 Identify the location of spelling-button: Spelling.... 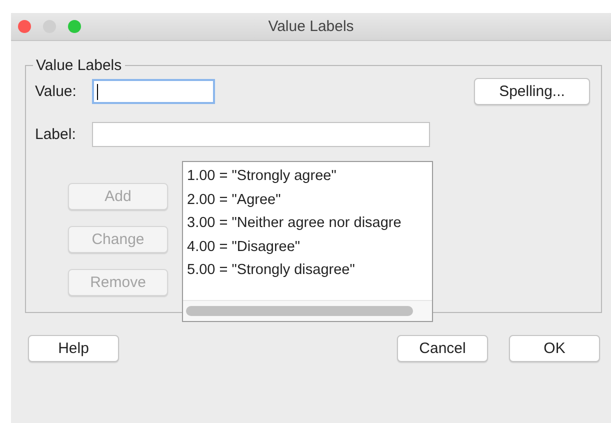
(532, 91).